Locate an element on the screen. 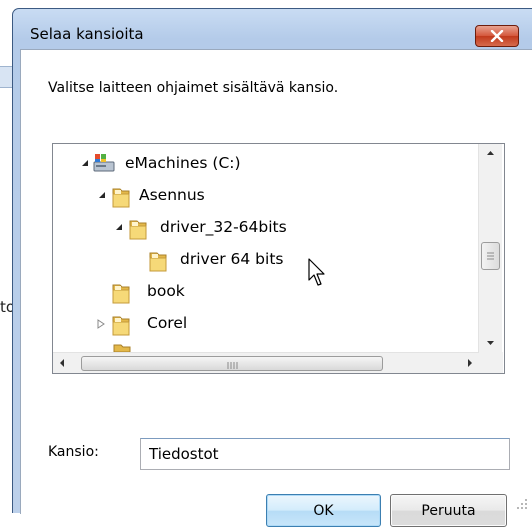 This screenshot has height=527, width=532. ok-button: OK is located at coordinates (323, 510).